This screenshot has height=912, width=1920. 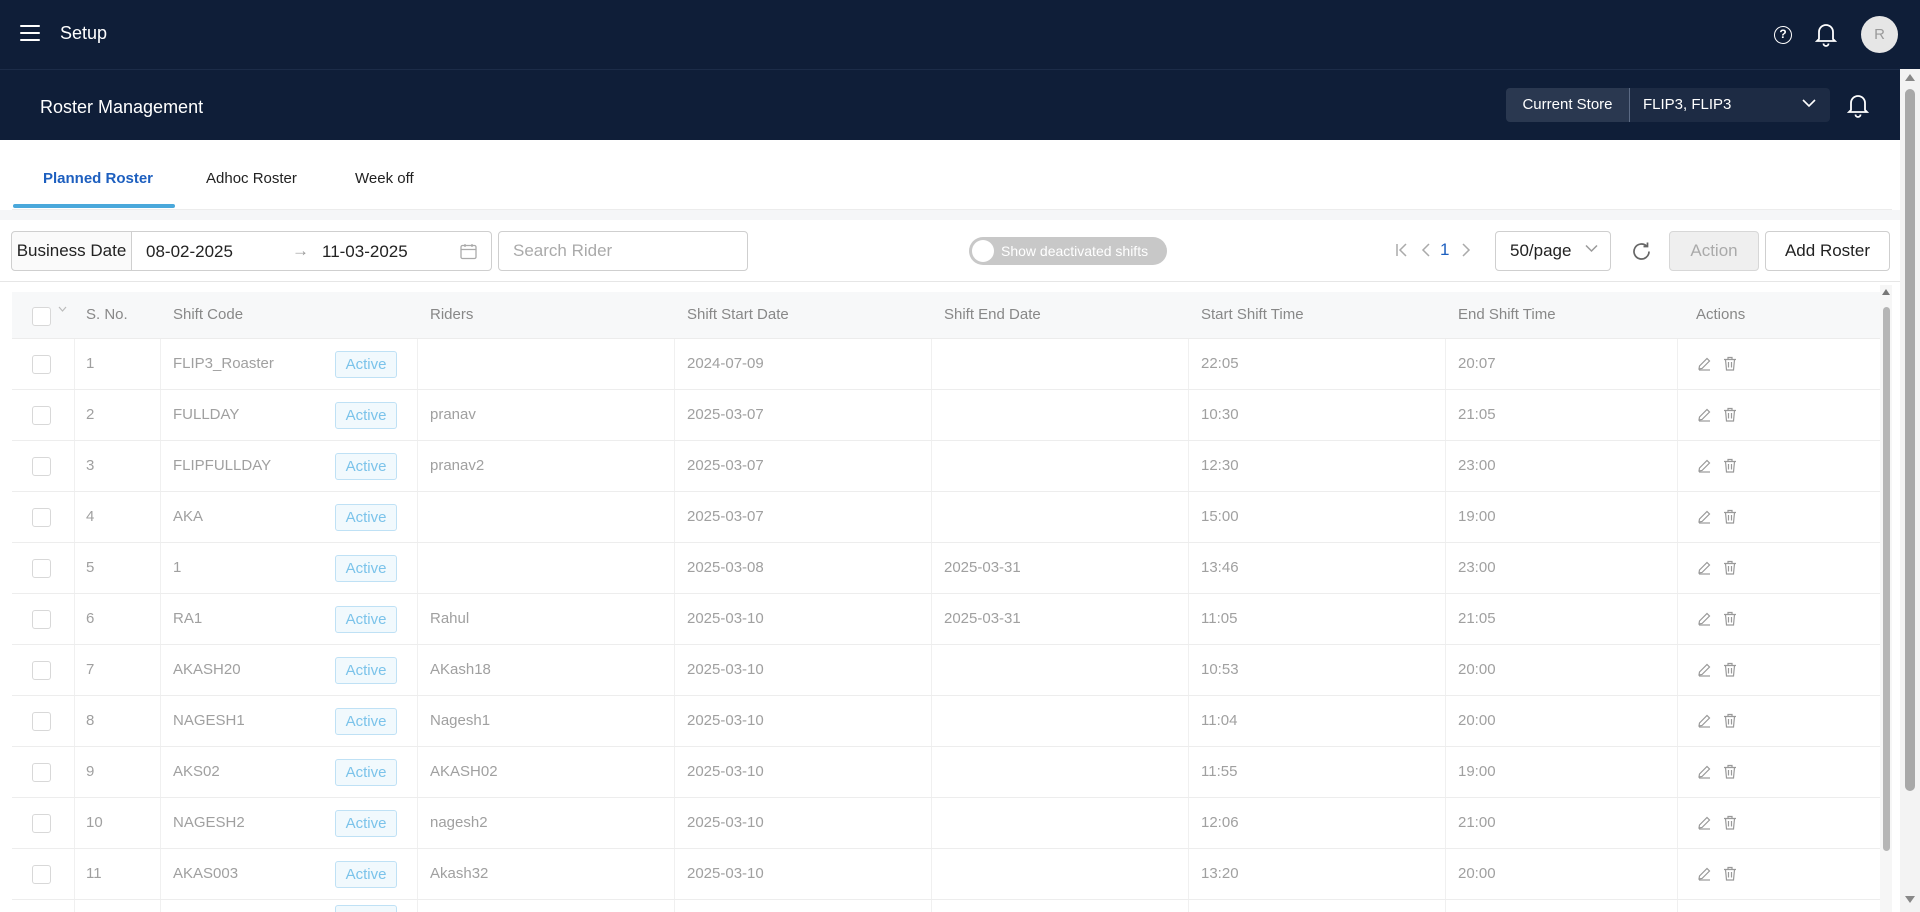 What do you see at coordinates (98, 178) in the screenshot?
I see `tab-planned-roster: Planned Roster` at bounding box center [98, 178].